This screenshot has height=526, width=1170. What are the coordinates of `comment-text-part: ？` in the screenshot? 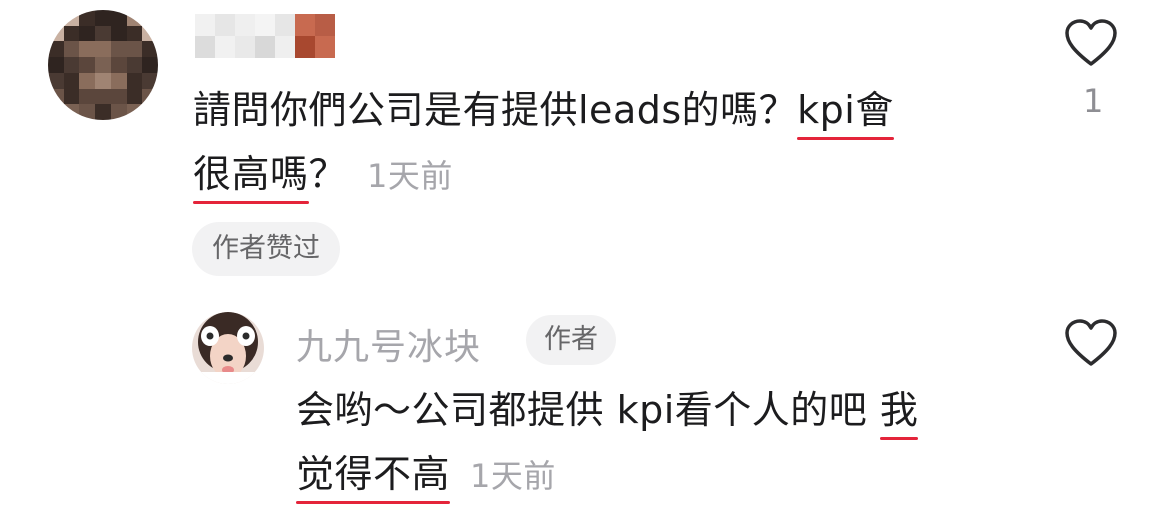 It's located at (328, 174).